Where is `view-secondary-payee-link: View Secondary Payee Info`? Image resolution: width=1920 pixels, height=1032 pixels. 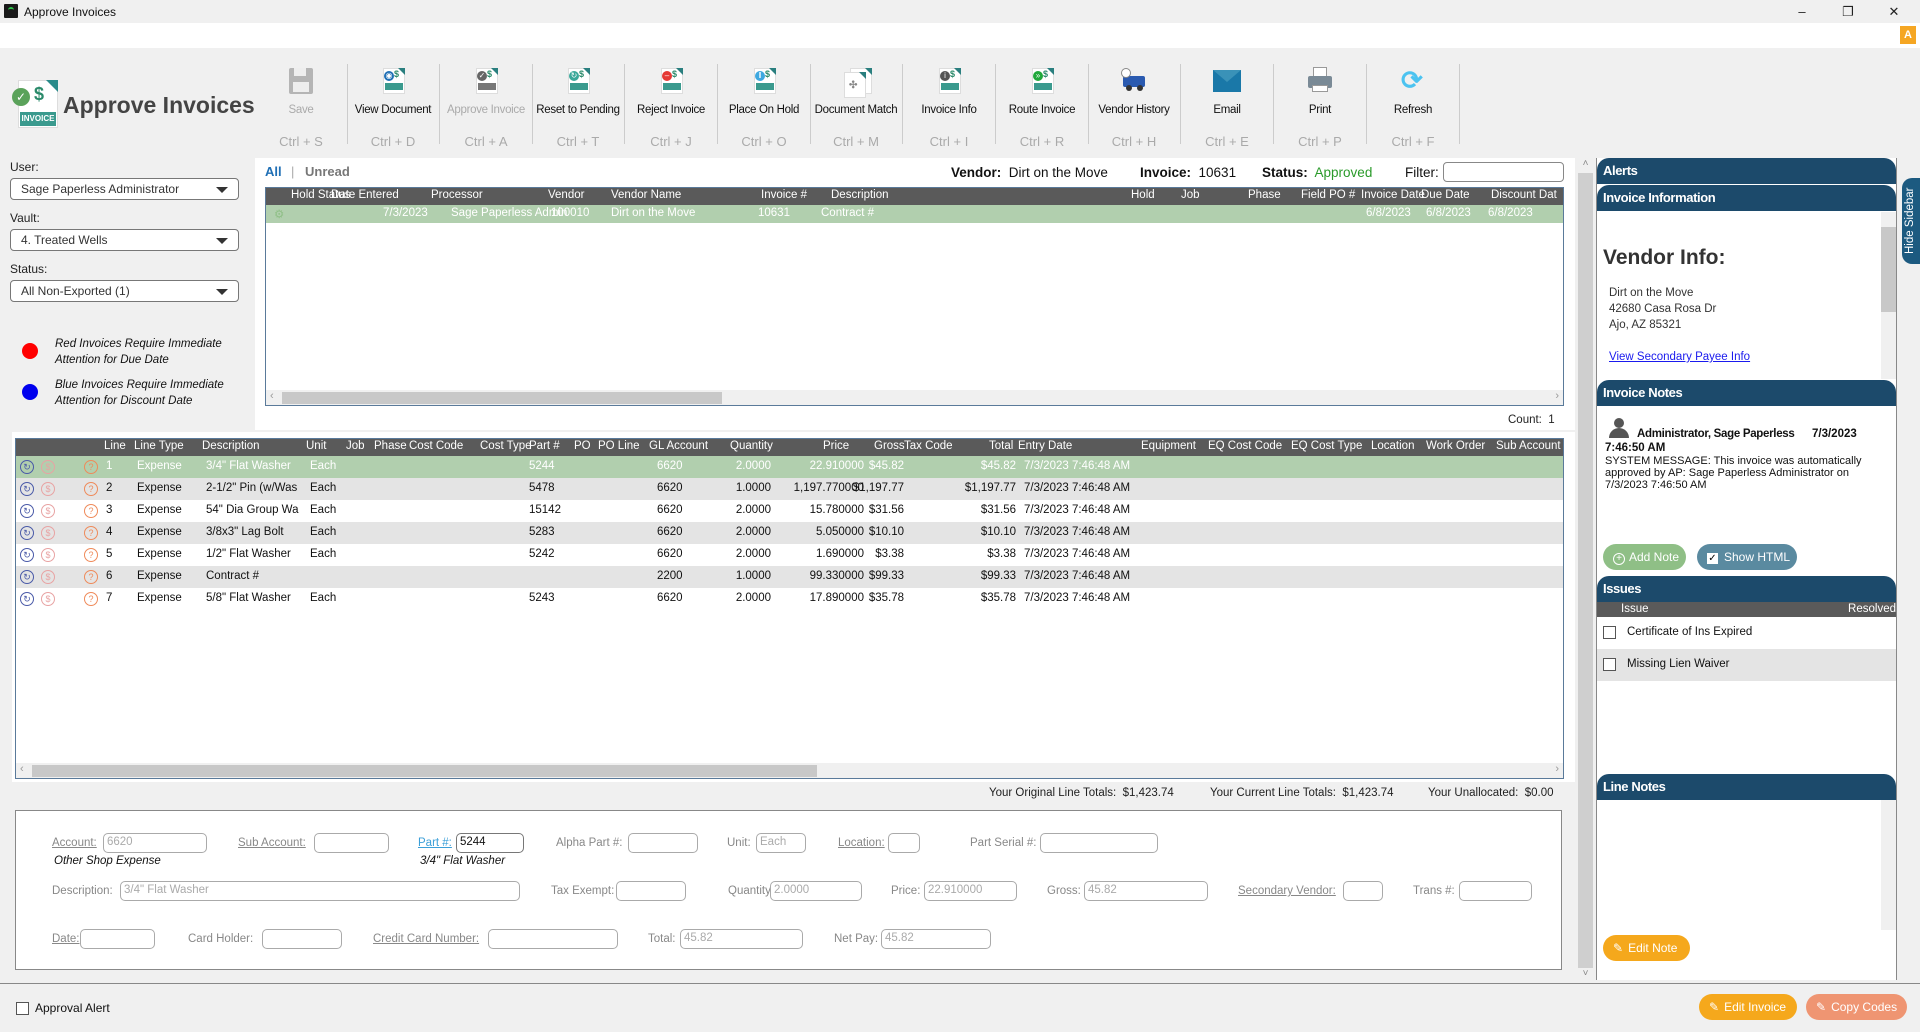 view-secondary-payee-link: View Secondary Payee Info is located at coordinates (1679, 357).